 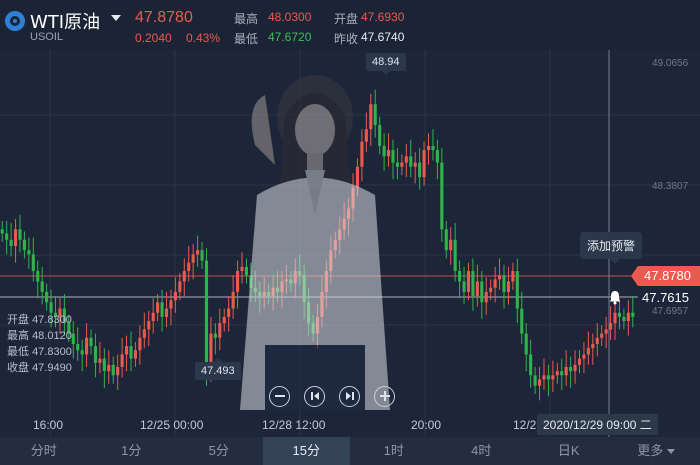 I want to click on tab-1min: 1分, so click(x=132, y=451).